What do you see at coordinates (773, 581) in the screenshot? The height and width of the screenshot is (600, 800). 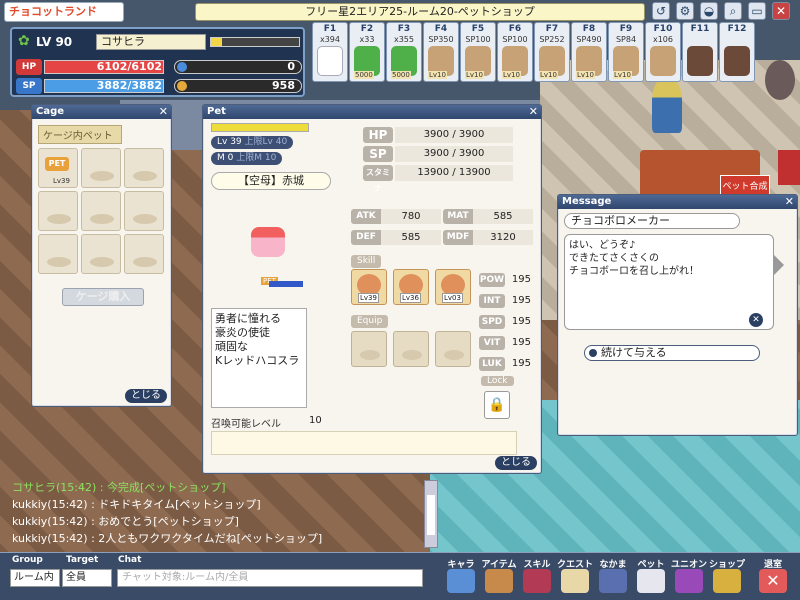 I see `exit-icon: ✕` at bounding box center [773, 581].